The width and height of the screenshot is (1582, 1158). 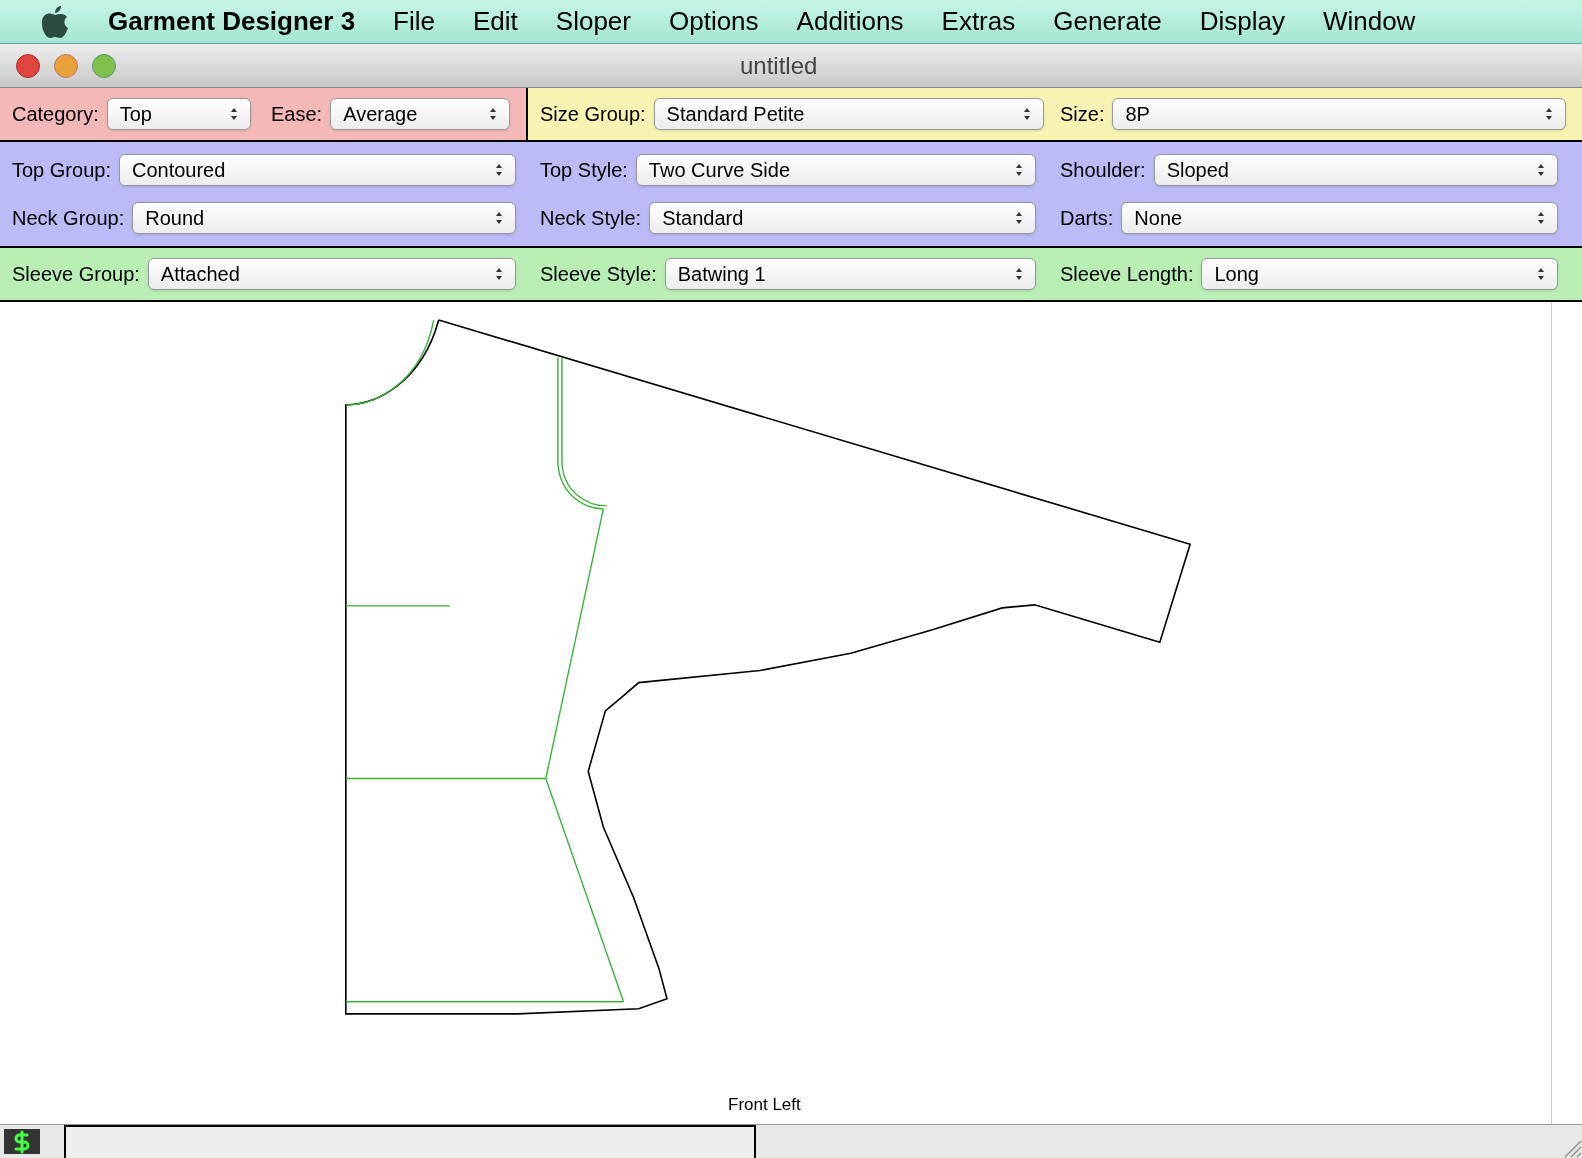 What do you see at coordinates (178, 114) in the screenshot?
I see `dropdown: Top` at bounding box center [178, 114].